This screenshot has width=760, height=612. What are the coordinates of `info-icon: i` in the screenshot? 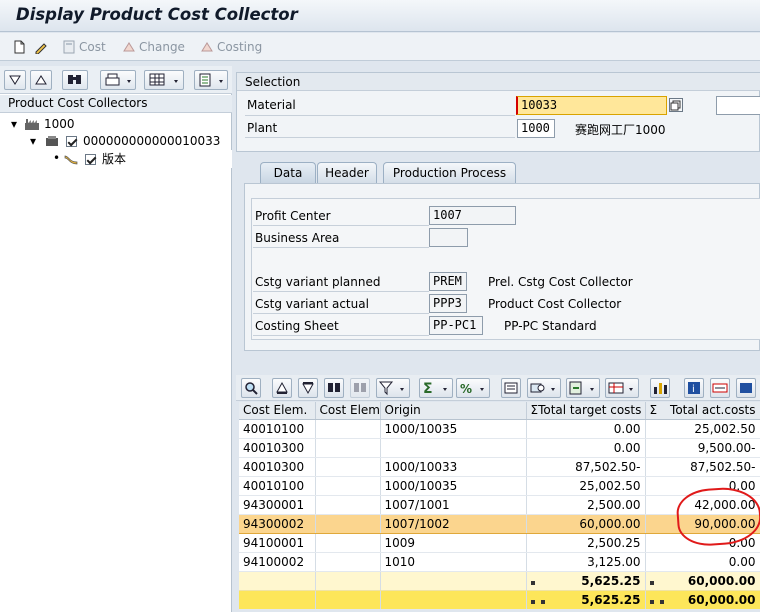 It's located at (694, 388).